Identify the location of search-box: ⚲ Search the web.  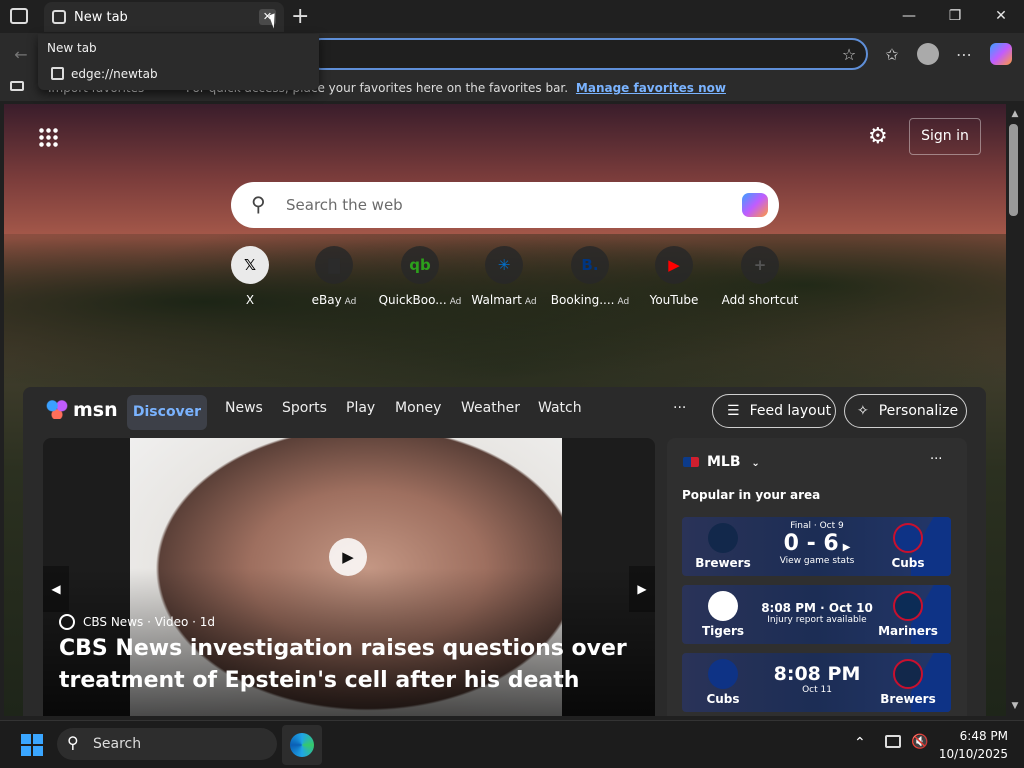
(505, 205).